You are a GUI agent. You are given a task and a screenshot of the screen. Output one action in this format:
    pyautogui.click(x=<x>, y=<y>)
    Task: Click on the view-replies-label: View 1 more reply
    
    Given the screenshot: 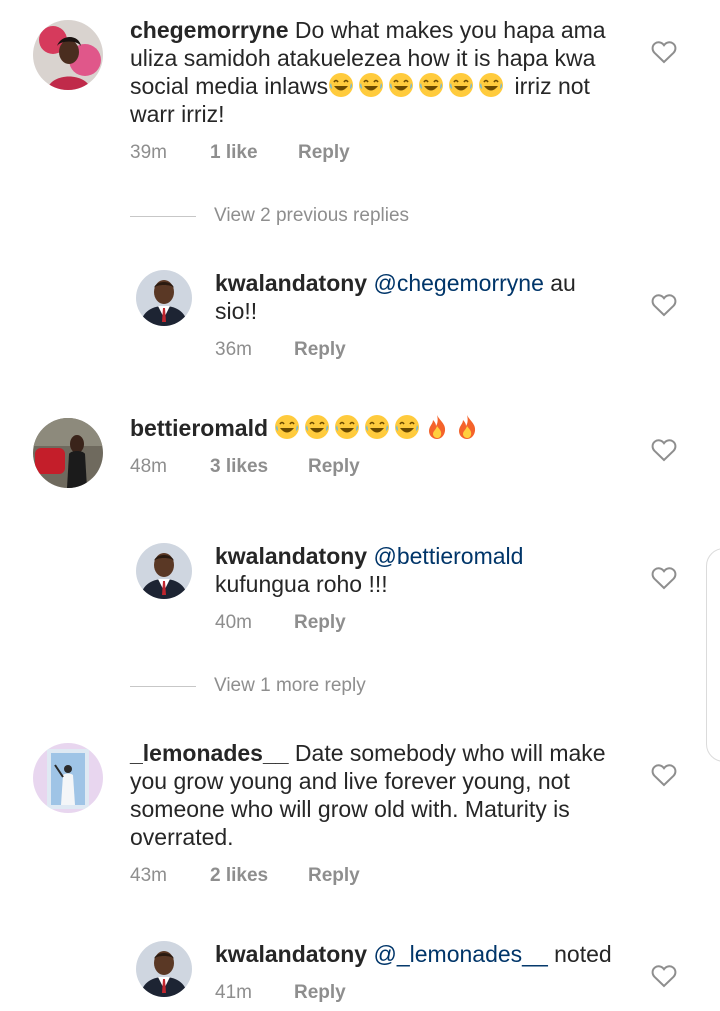 What is the action you would take?
    pyautogui.click(x=290, y=686)
    